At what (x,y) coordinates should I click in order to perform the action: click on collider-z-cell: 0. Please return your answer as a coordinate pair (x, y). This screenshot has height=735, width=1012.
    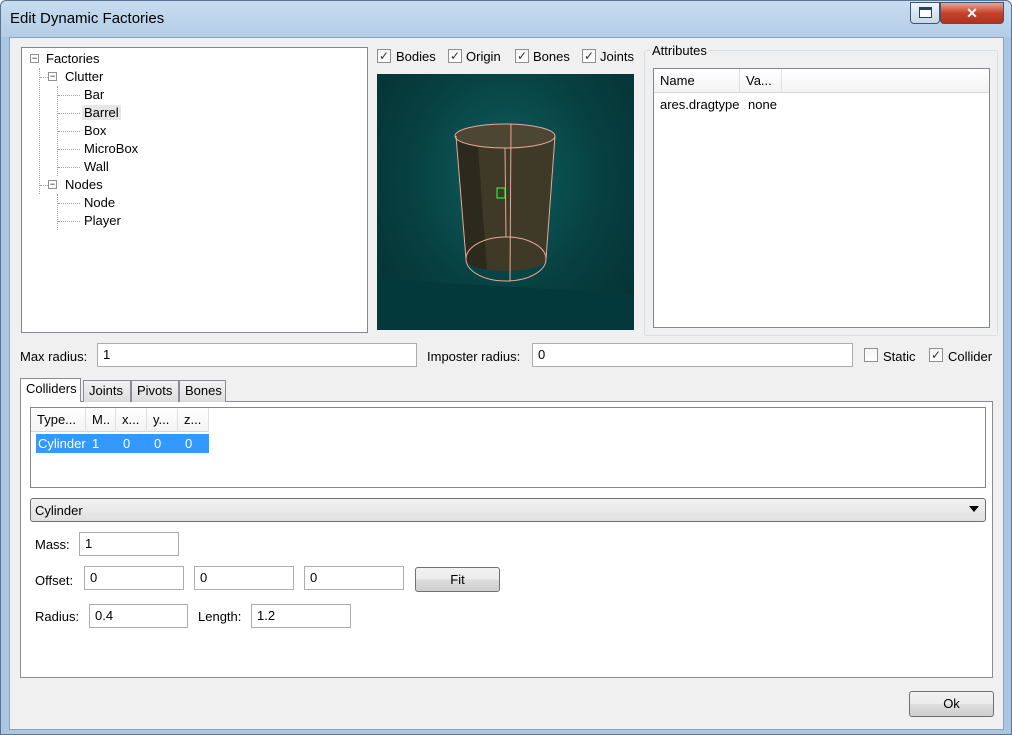
    Looking at the image, I should click on (189, 443).